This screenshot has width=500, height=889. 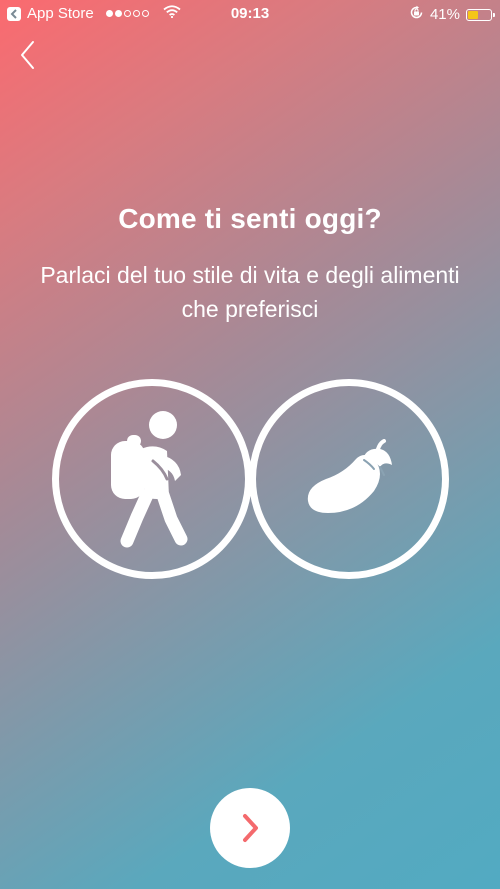 What do you see at coordinates (473, 14) in the screenshot?
I see `battery-level` at bounding box center [473, 14].